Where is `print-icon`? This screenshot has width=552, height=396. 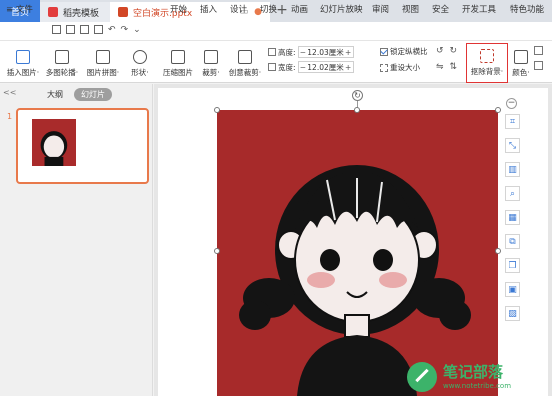
print-icon is located at coordinates (84, 29).